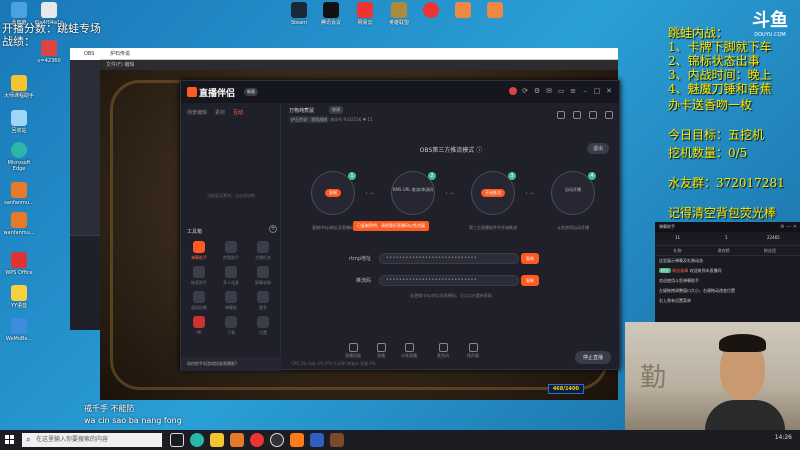  What do you see at coordinates (231, 251) in the screenshot?
I see `tool-room-manager: 房管助手` at bounding box center [231, 251].